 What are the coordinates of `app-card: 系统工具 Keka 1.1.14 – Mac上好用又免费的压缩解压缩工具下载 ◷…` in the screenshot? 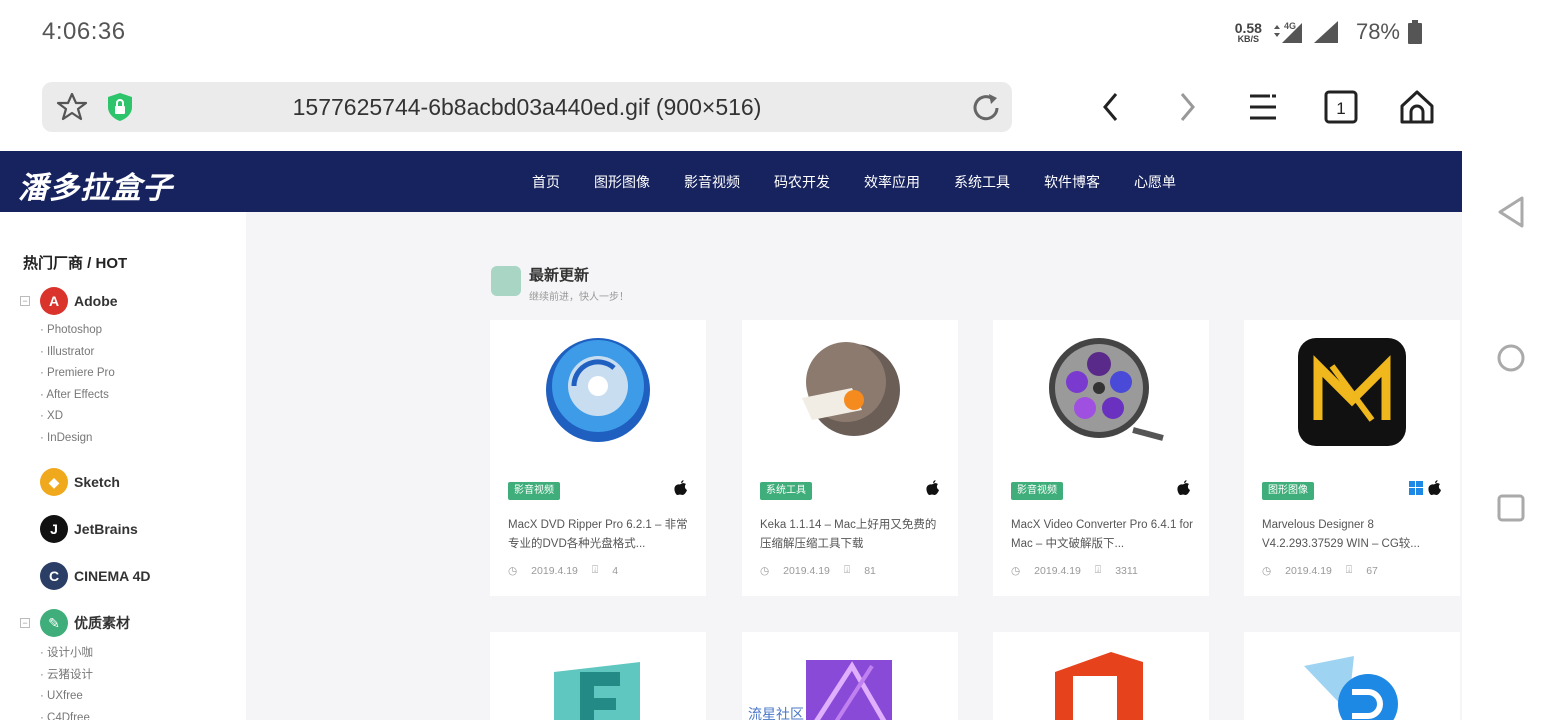 It's located at (850, 458).